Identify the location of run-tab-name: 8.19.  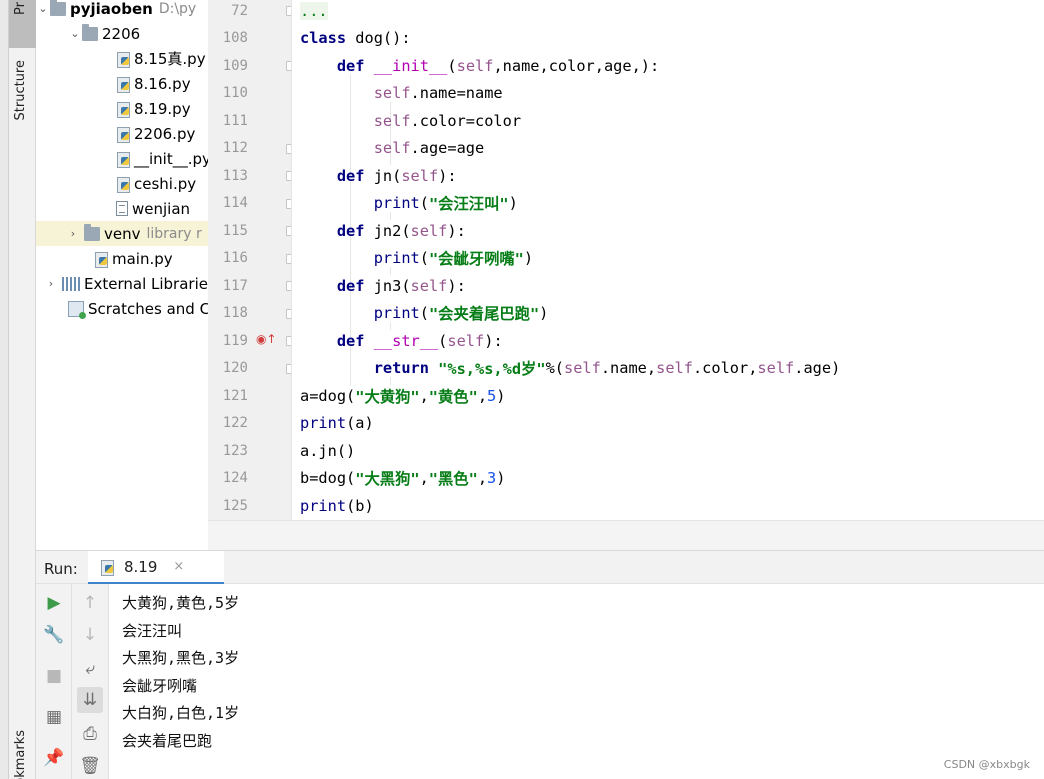
(141, 566).